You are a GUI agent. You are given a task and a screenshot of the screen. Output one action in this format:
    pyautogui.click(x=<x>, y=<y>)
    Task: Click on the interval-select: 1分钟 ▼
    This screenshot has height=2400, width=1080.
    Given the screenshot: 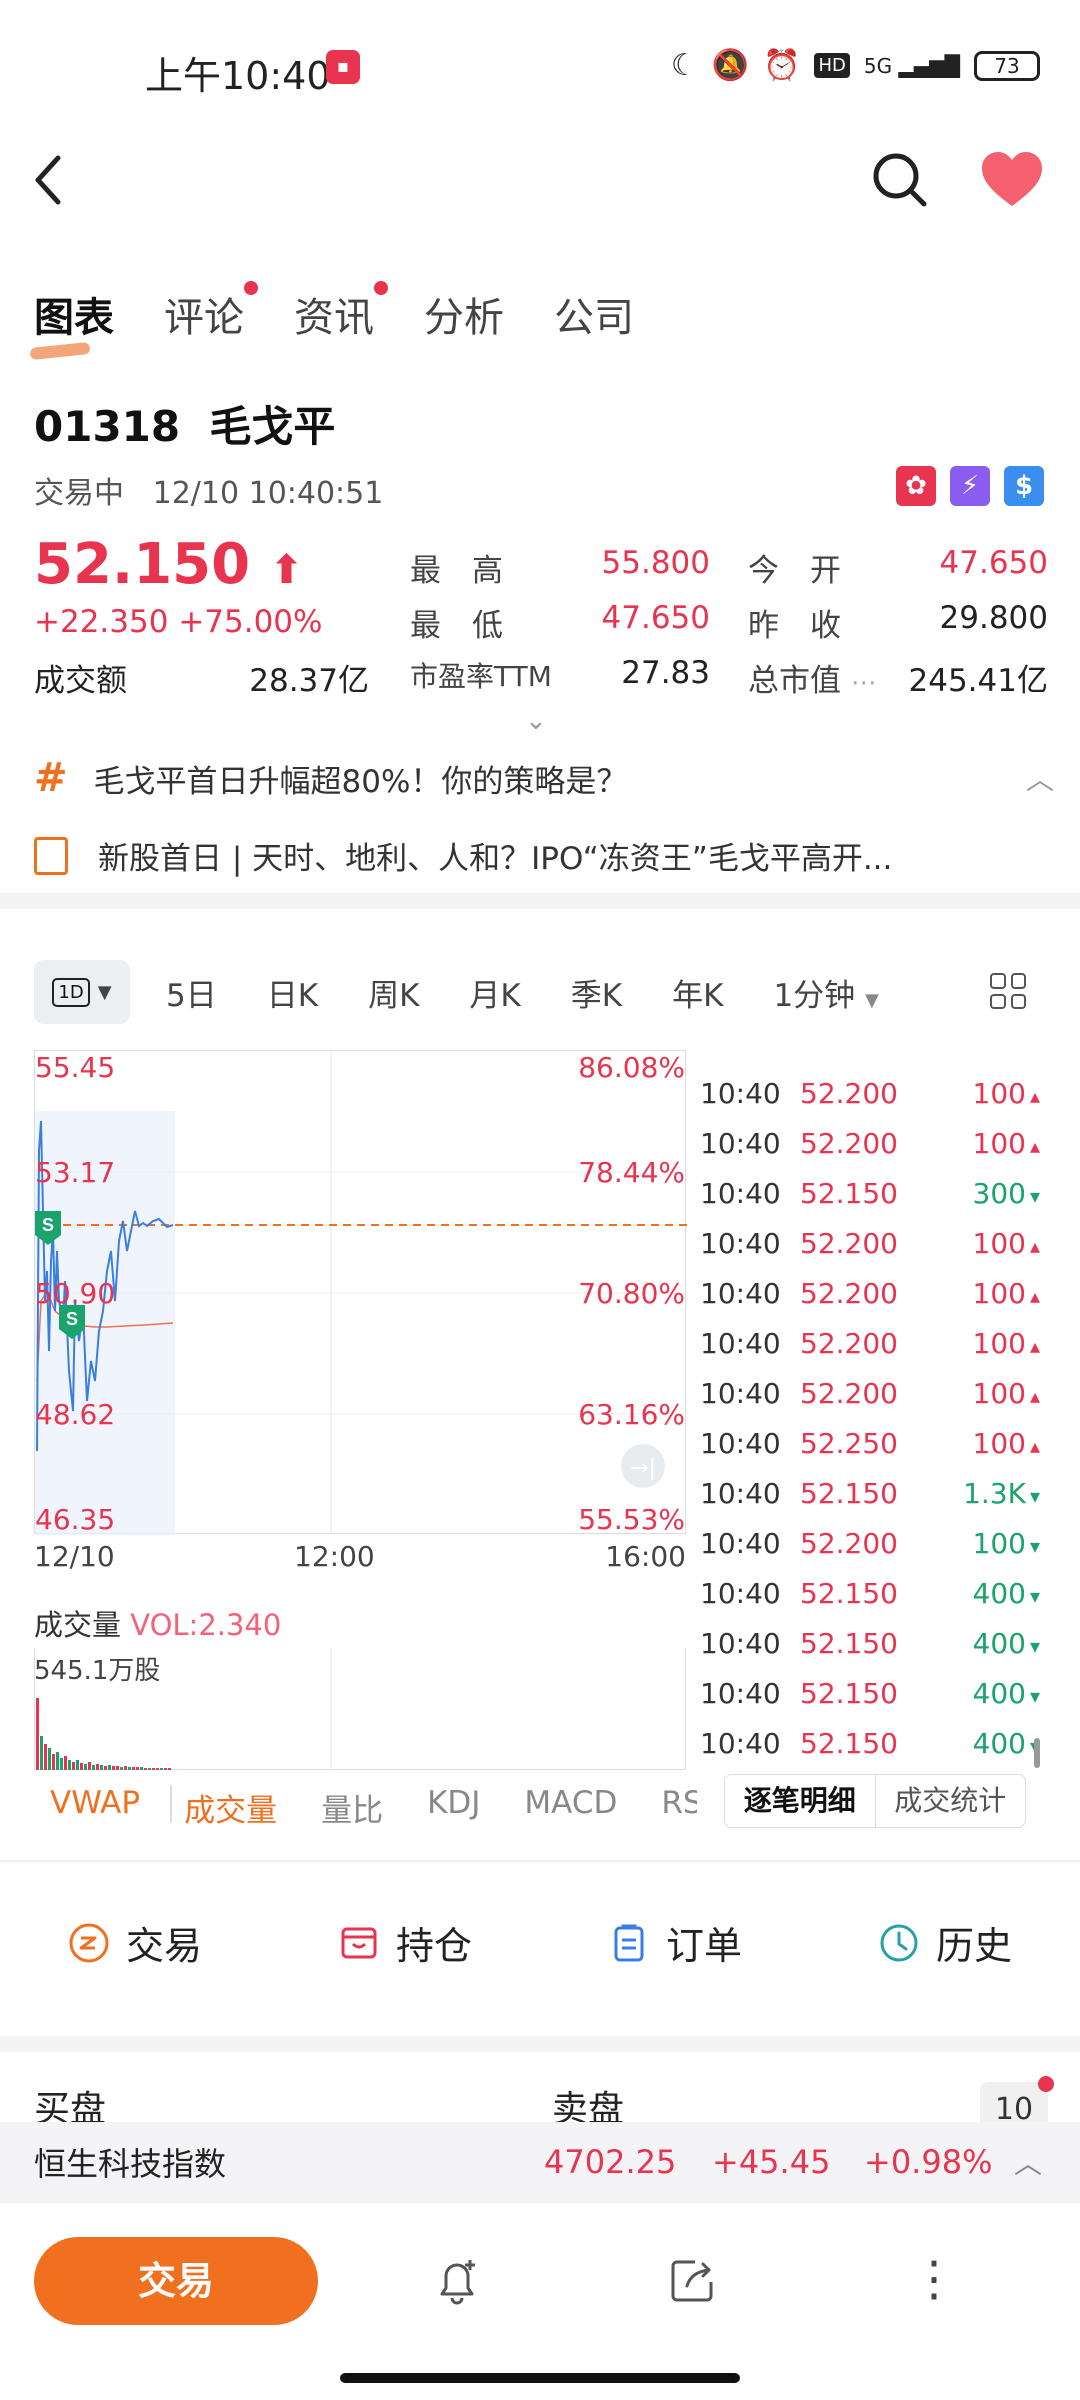 What is the action you would take?
    pyautogui.click(x=825, y=992)
    